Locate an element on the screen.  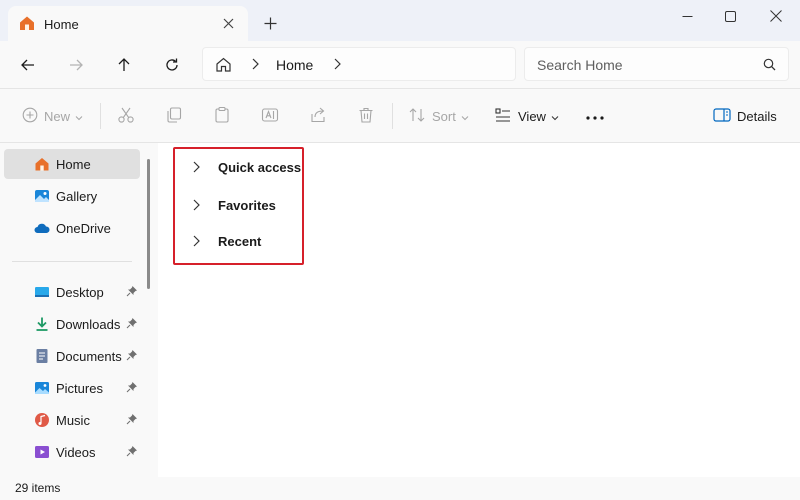
sort-label: Sort is located at coordinates (444, 116).